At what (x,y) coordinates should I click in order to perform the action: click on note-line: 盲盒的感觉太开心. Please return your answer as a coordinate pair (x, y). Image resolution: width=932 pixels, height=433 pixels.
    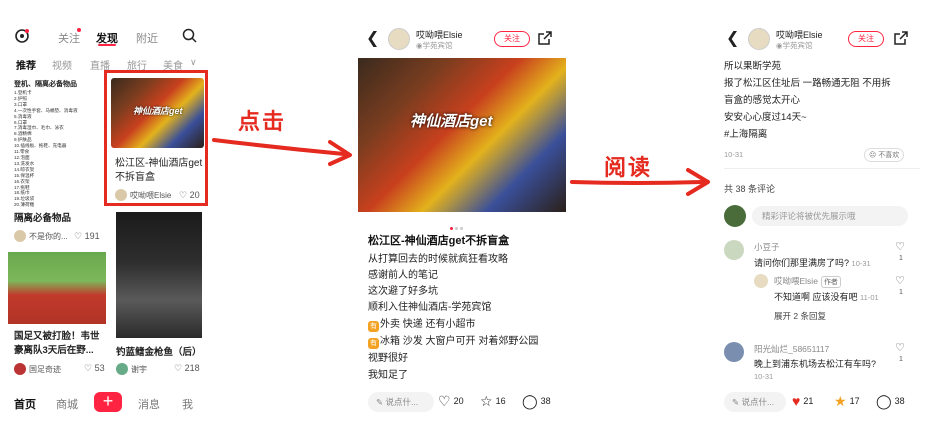
    Looking at the image, I should click on (762, 100).